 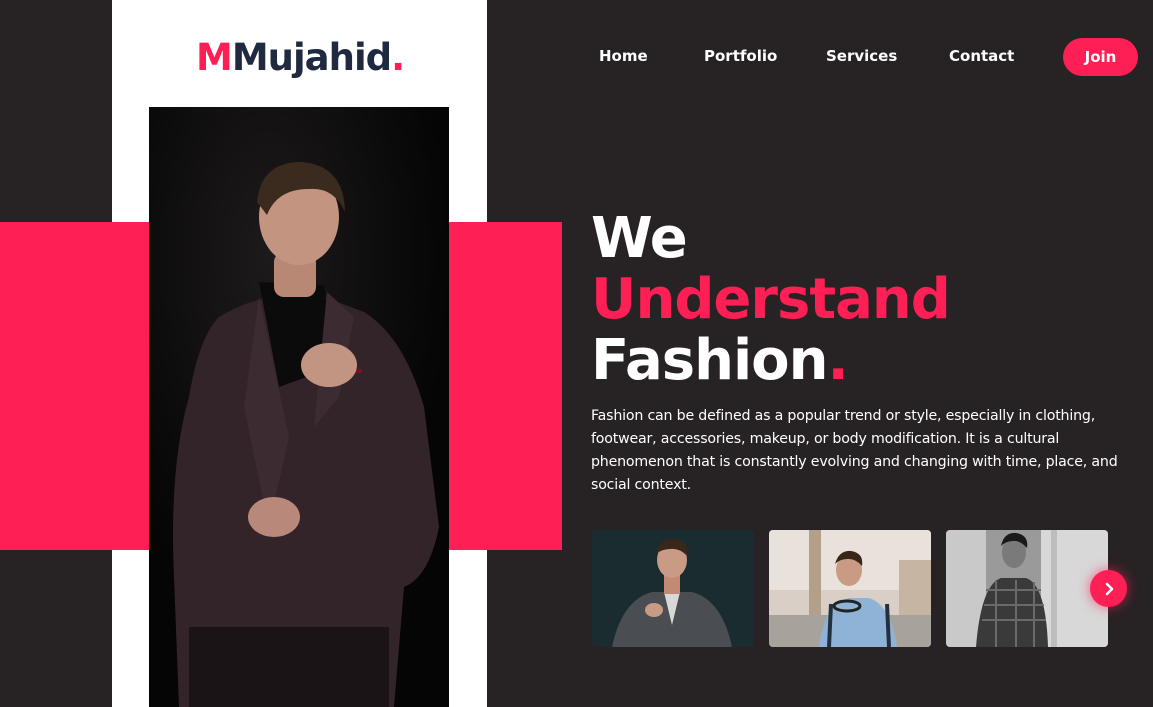 I want to click on gallery-next-button, so click(x=1108, y=588).